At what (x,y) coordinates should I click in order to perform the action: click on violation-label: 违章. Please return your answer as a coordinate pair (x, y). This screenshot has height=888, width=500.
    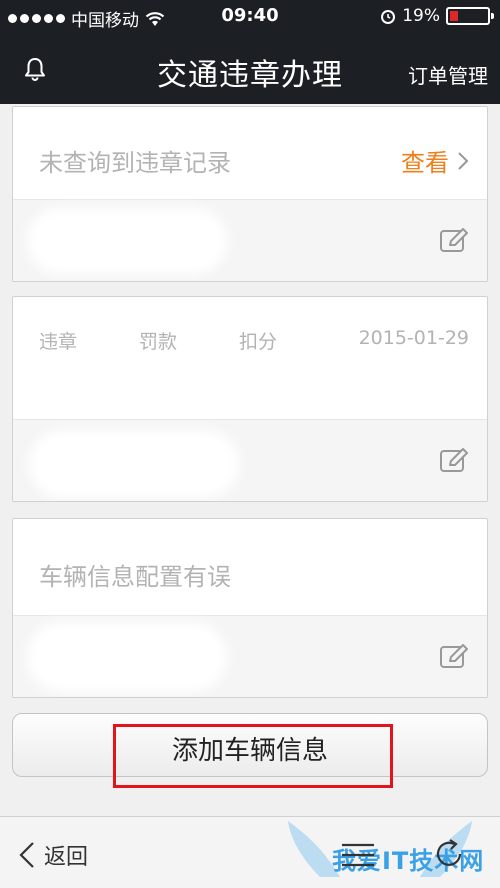
    Looking at the image, I should click on (58, 342).